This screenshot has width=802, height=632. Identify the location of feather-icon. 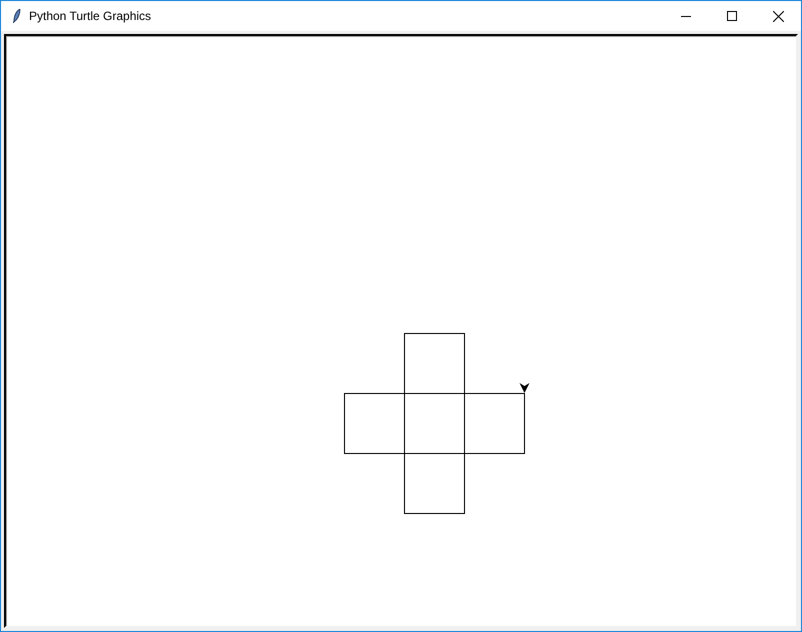
(17, 16).